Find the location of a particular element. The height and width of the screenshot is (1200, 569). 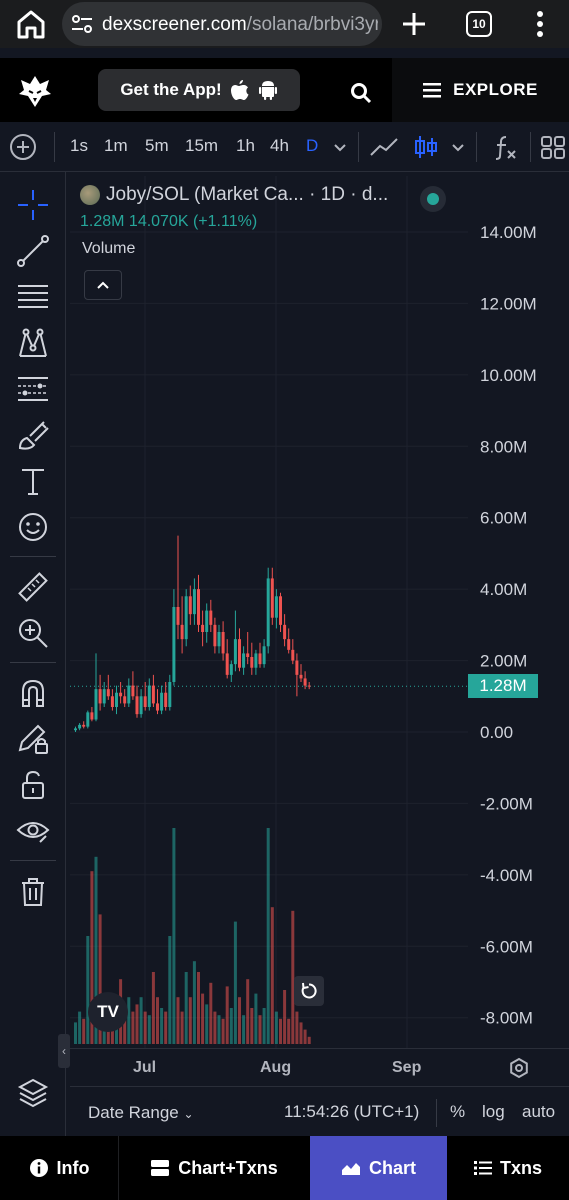

eye-icon is located at coordinates (33, 831).